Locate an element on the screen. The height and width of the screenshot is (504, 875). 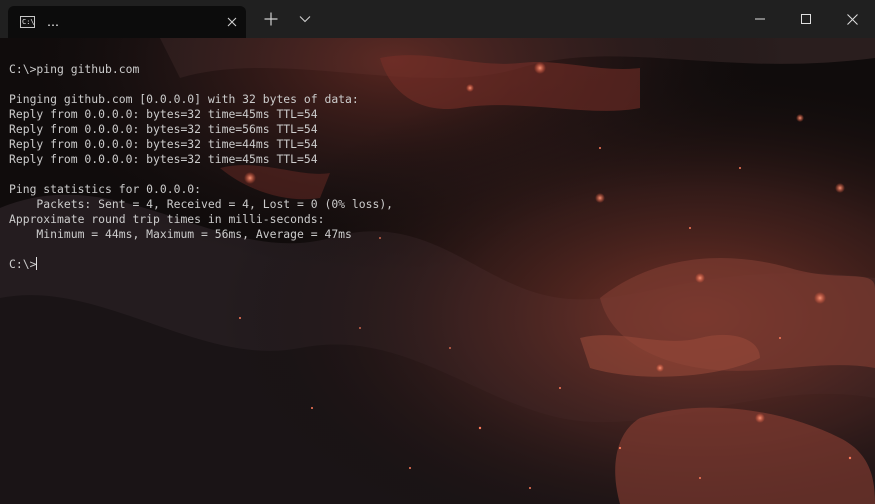
terminal-line: Ping statistics for 0.0.0.0: is located at coordinates (105, 189).